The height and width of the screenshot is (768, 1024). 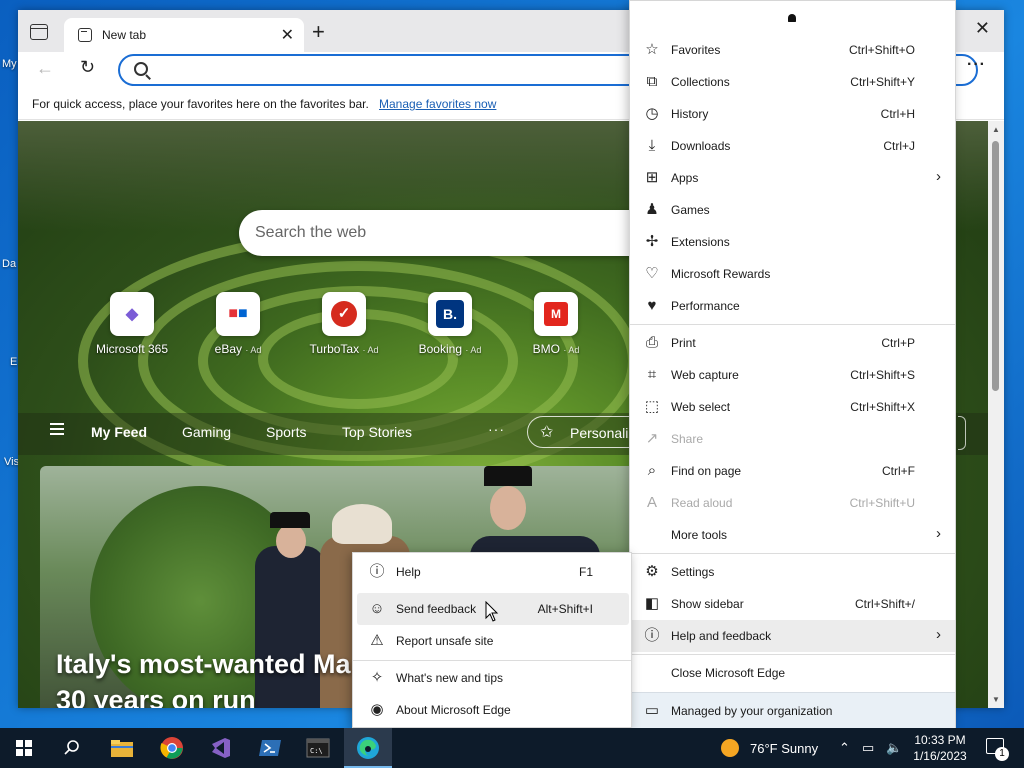 I want to click on menu-item-label: Share, so click(x=687, y=439).